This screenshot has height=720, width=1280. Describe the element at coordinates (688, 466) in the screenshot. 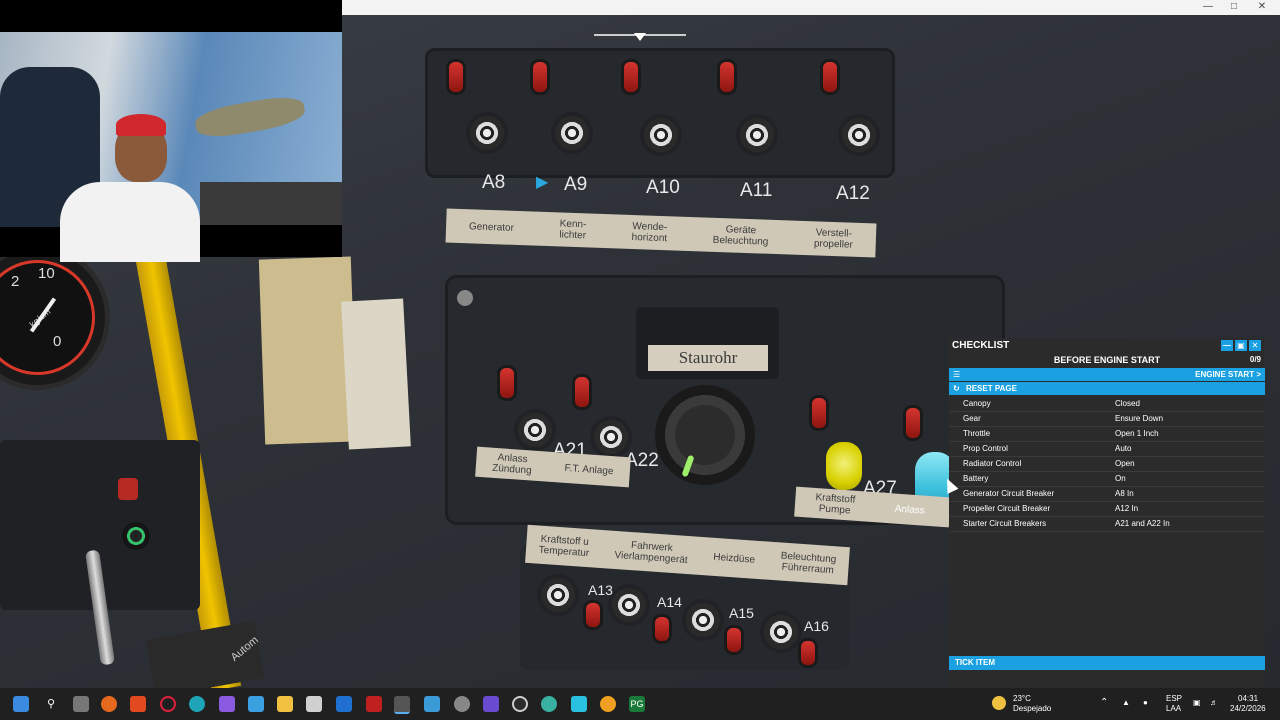

I see `knob-pointer` at that location.